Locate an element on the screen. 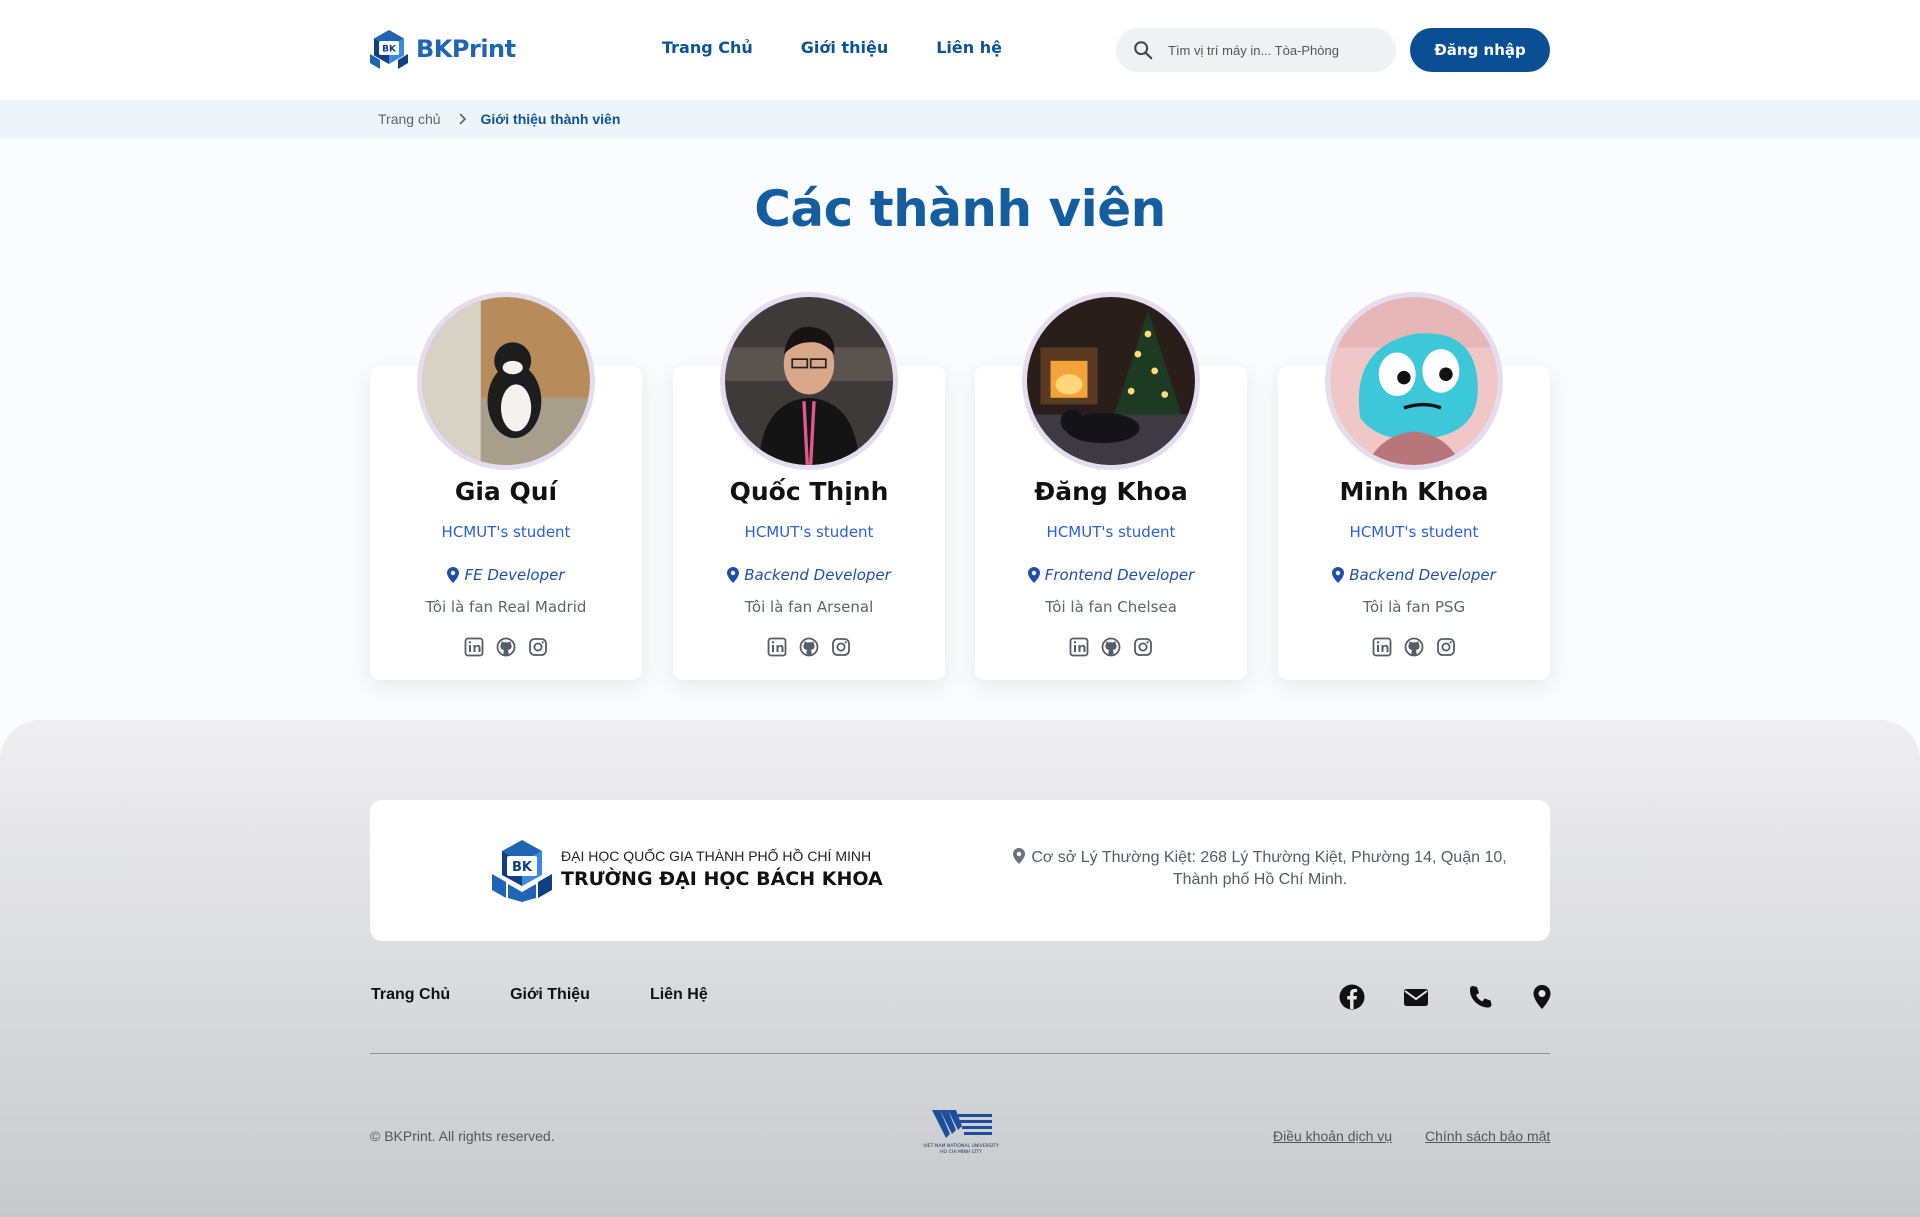 This screenshot has width=1920, height=1217. search-icon is located at coordinates (1143, 50).